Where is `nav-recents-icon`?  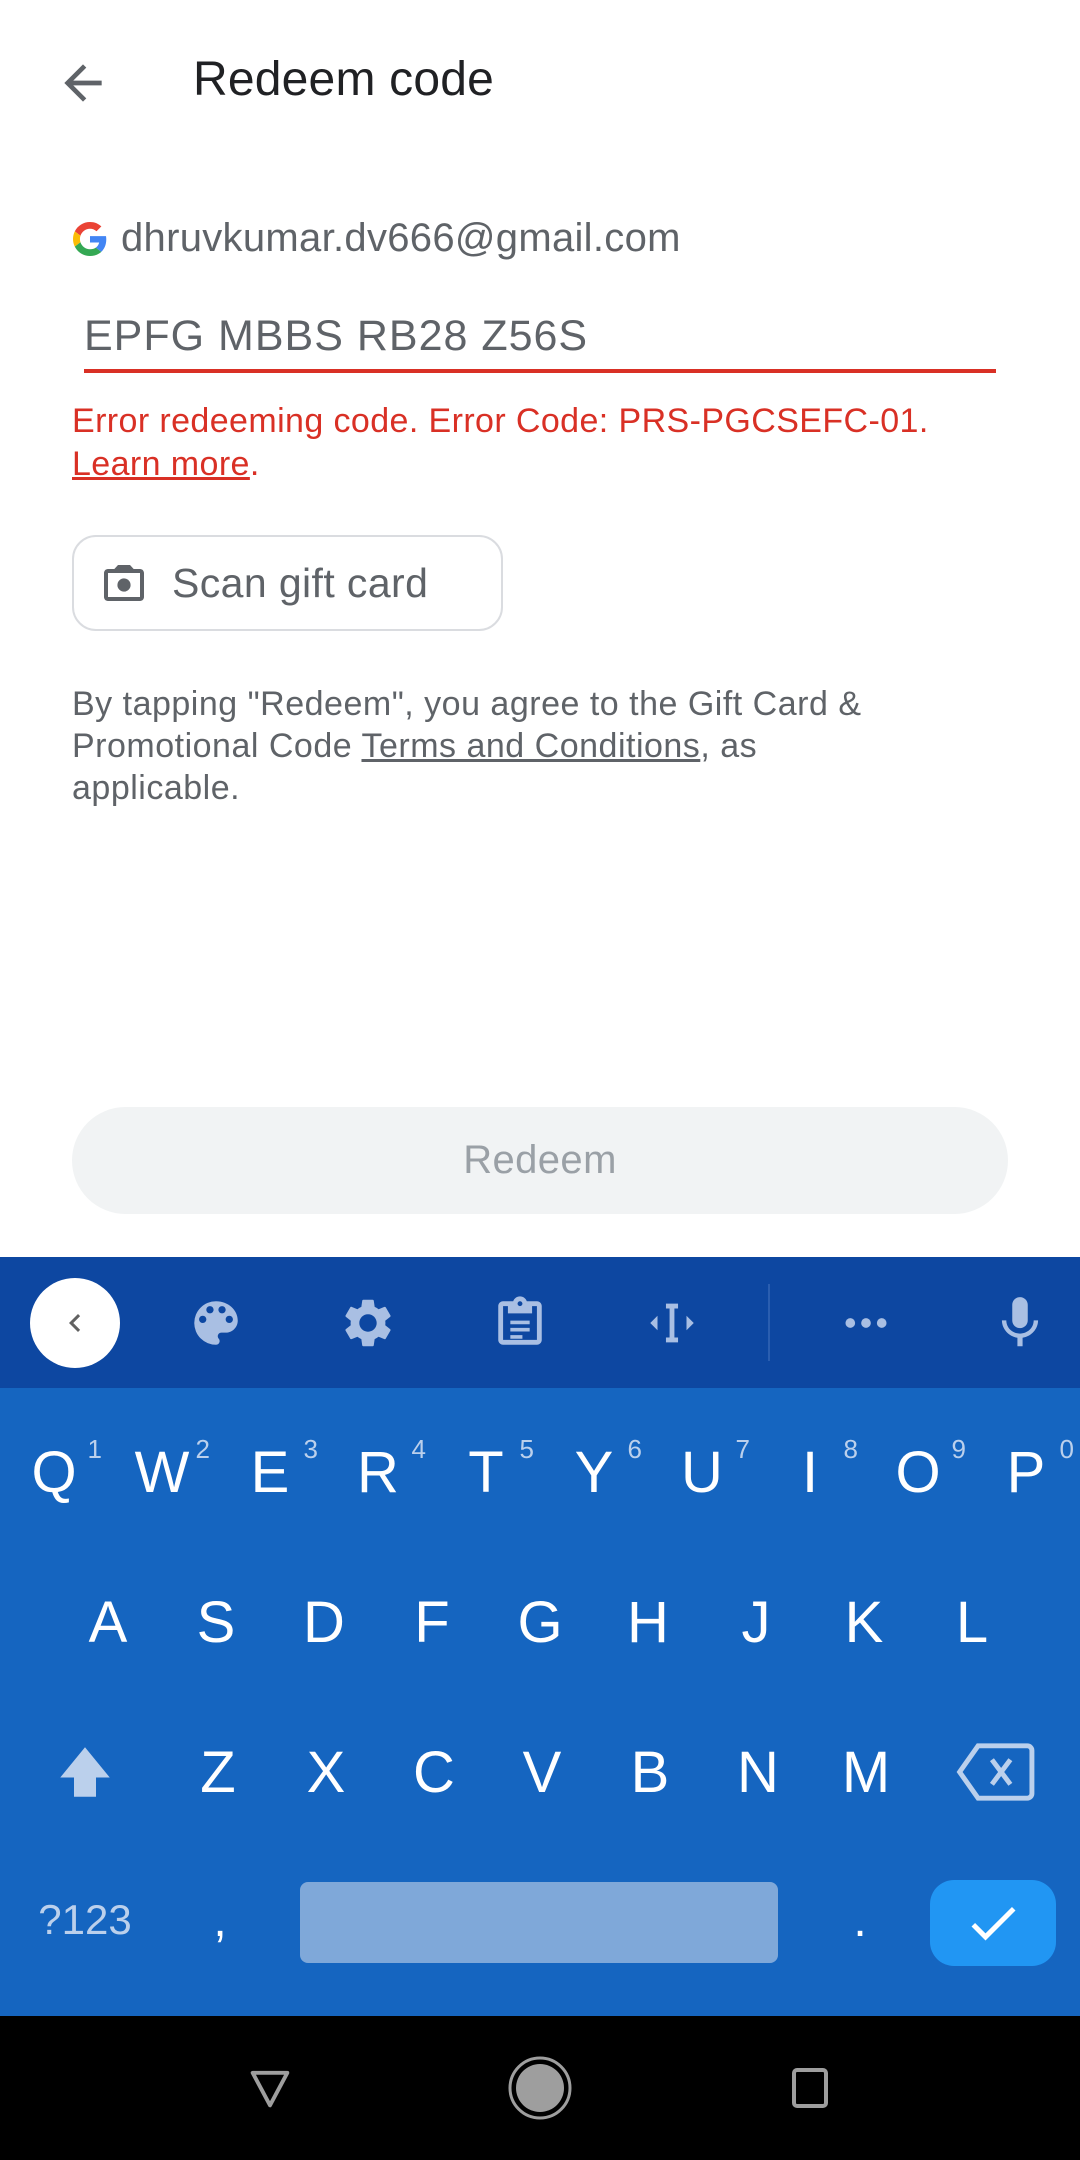
nav-recents-icon is located at coordinates (810, 2088).